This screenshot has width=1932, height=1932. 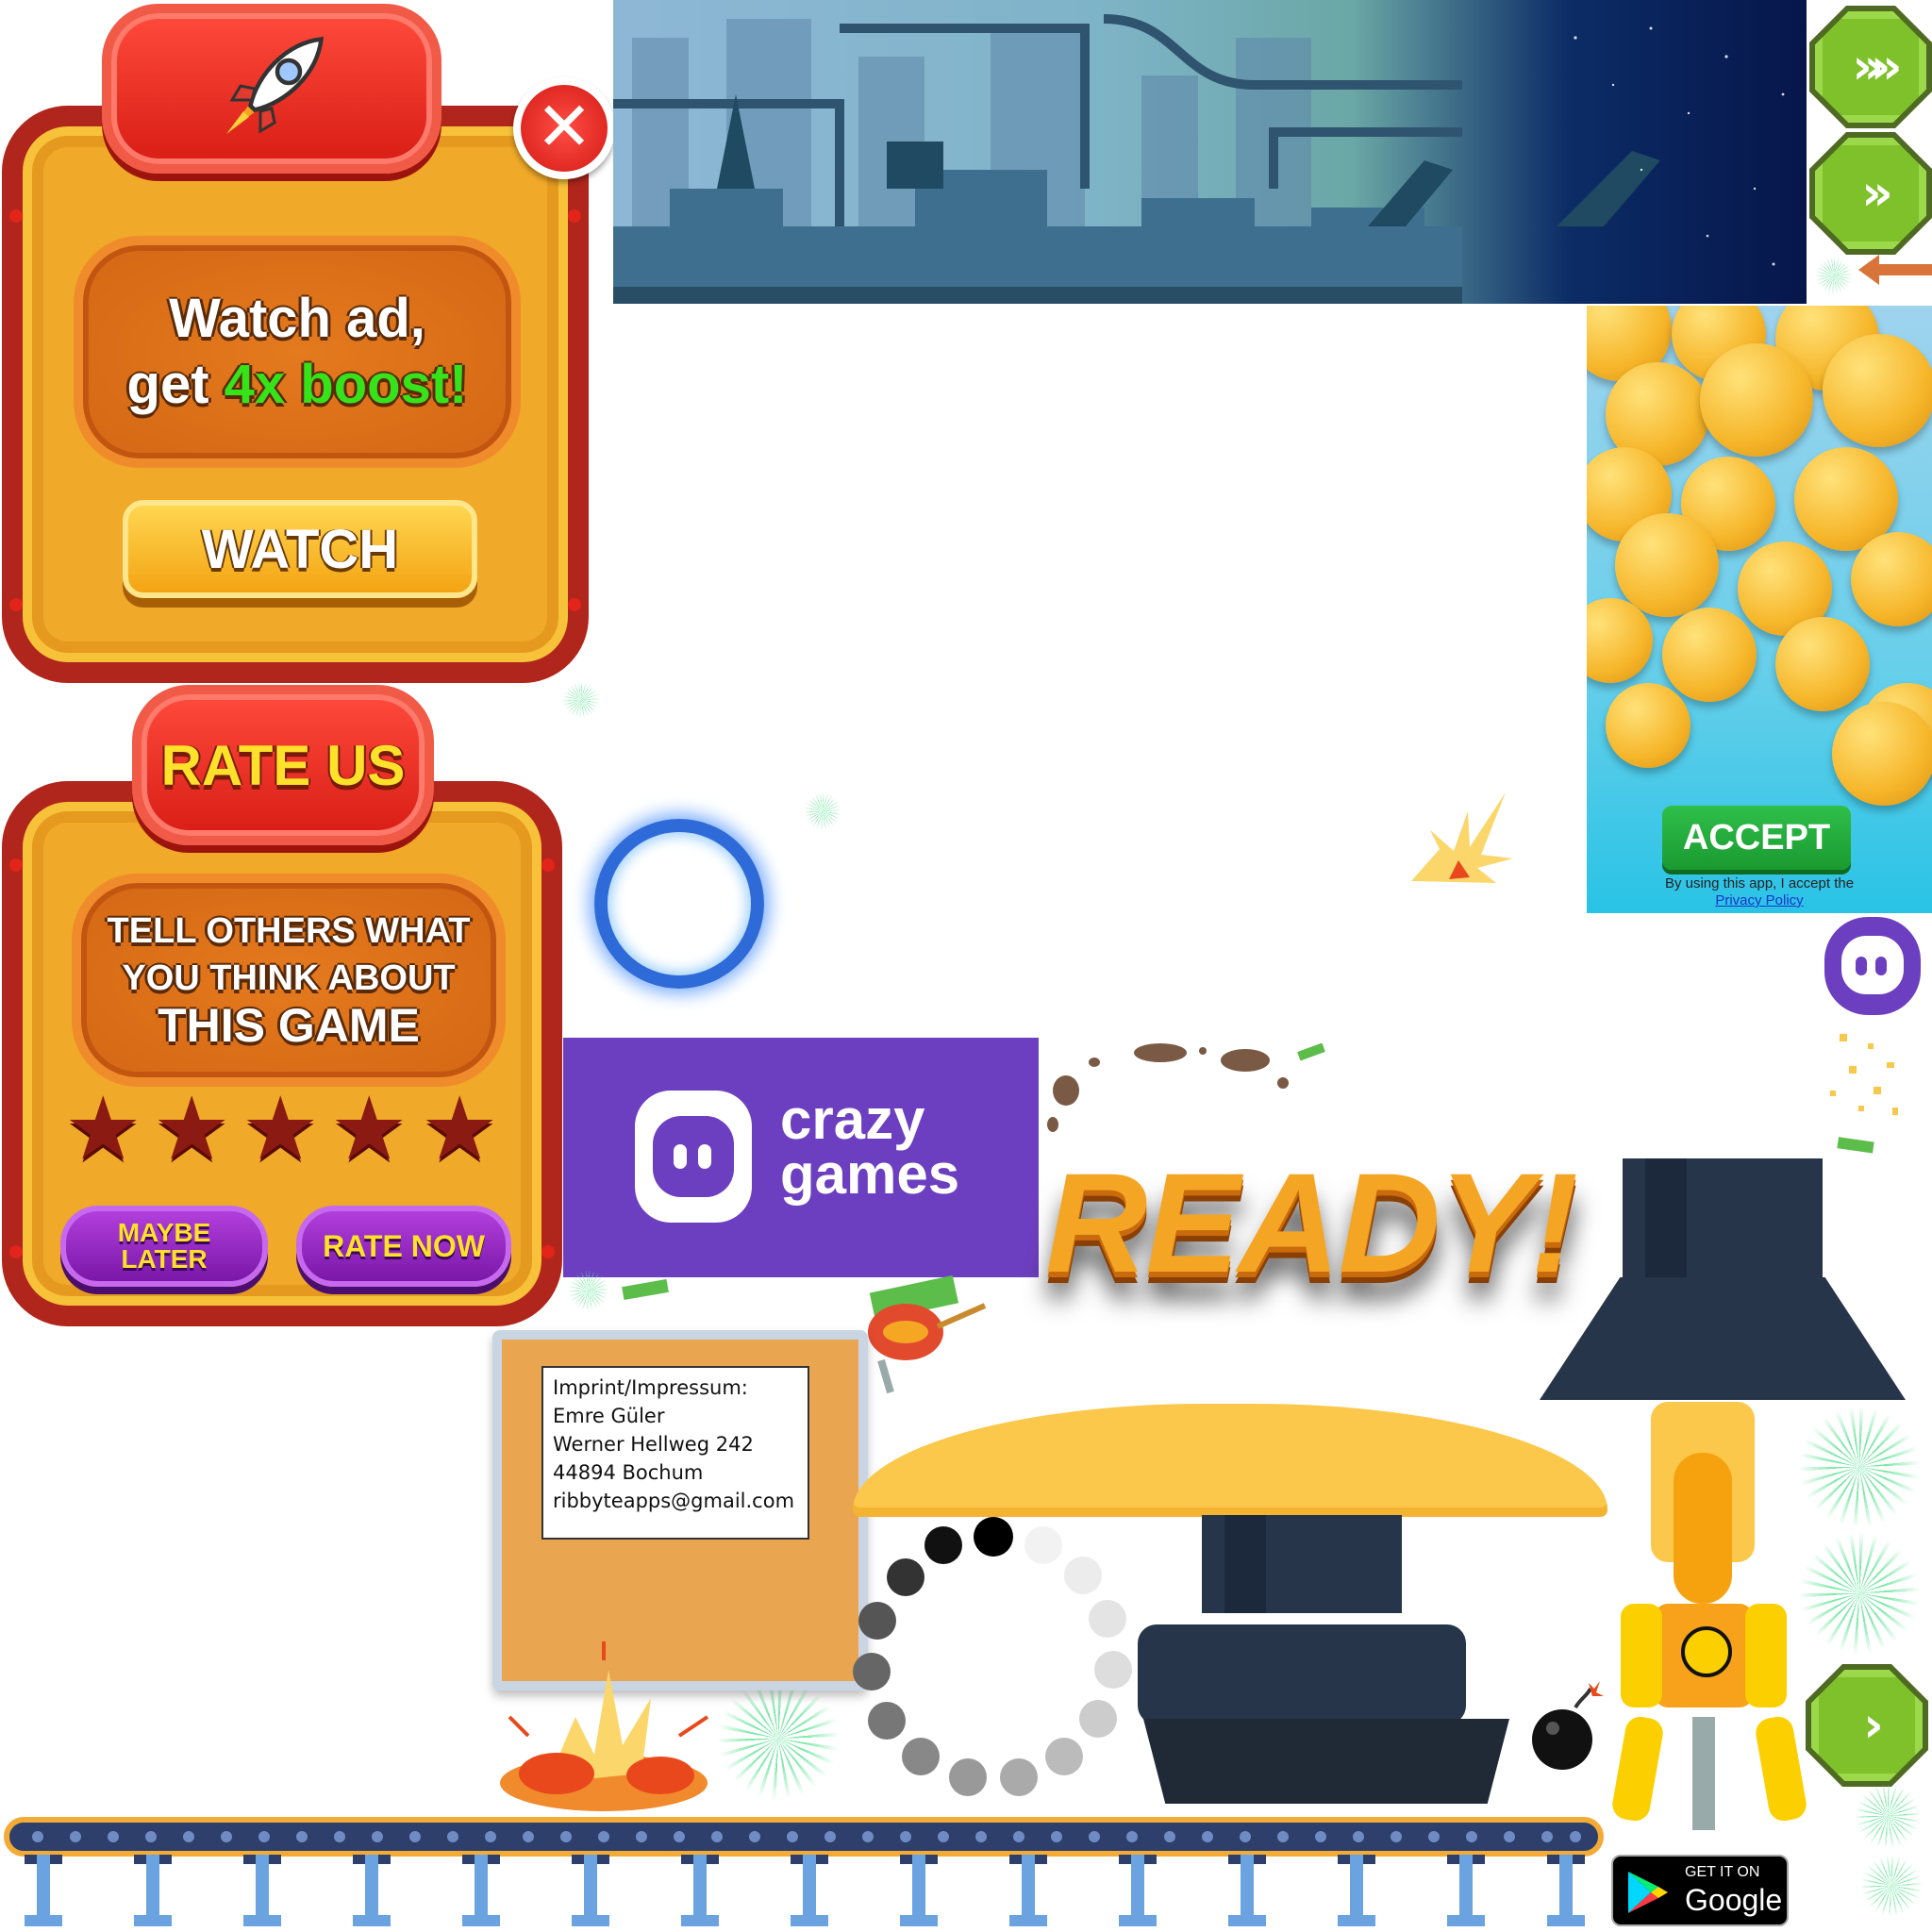 I want to click on watch-ad-message-box: Watch ad, get 4x boost!, so click(x=298, y=352).